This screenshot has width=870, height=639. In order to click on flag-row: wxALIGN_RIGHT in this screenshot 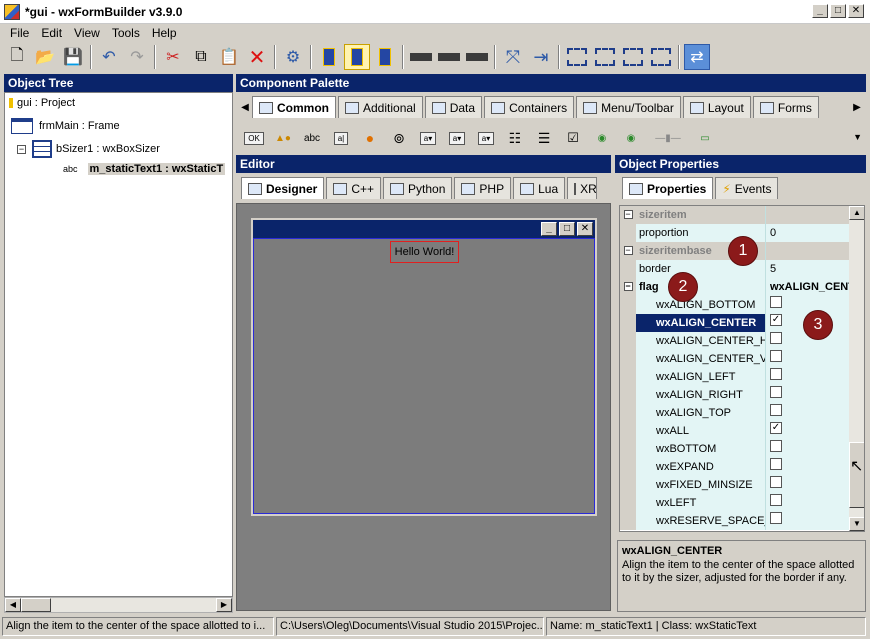, I will do `click(734, 394)`.